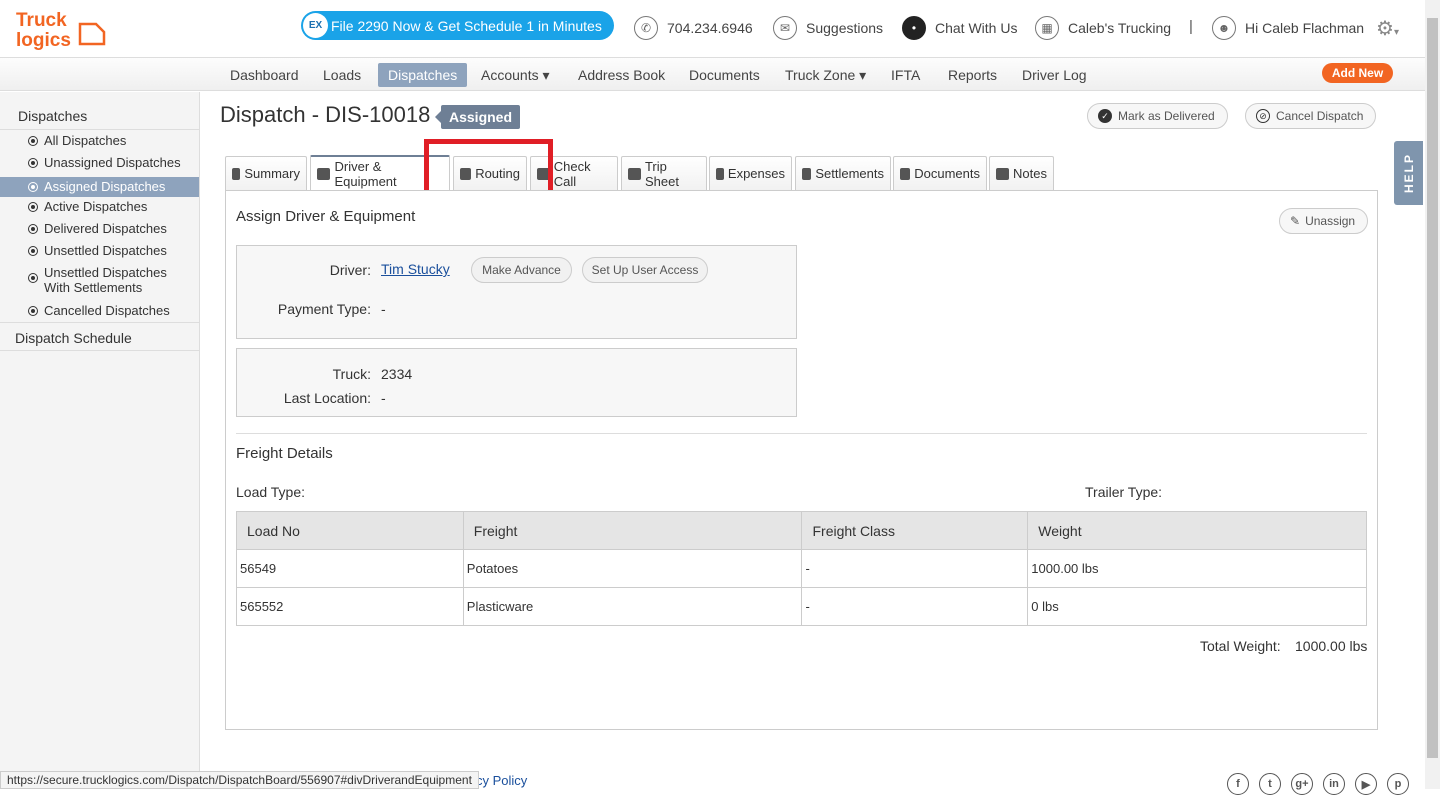 The width and height of the screenshot is (1440, 795). Describe the element at coordinates (1432, 388) in the screenshot. I see `scrollbar-thumb` at that location.